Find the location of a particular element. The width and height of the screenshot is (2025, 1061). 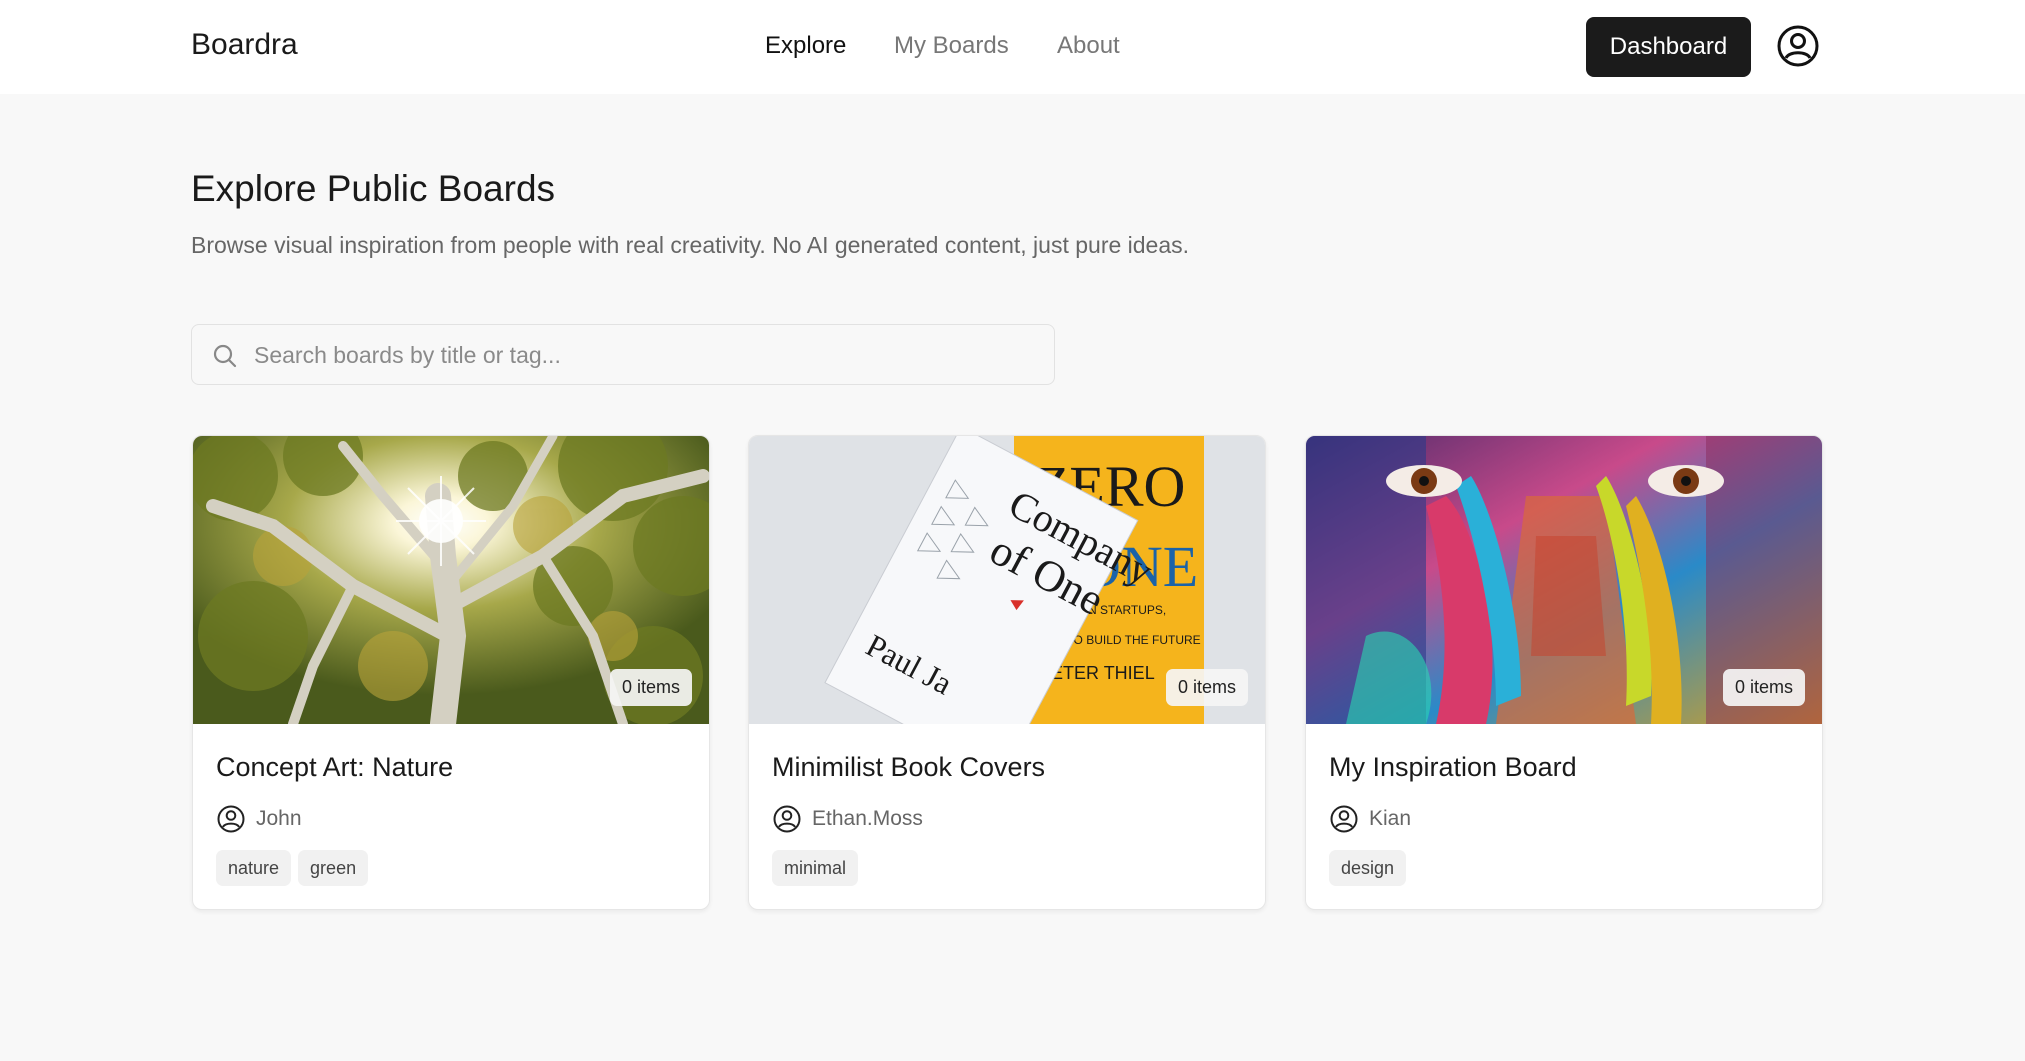

search-box is located at coordinates (623, 355).